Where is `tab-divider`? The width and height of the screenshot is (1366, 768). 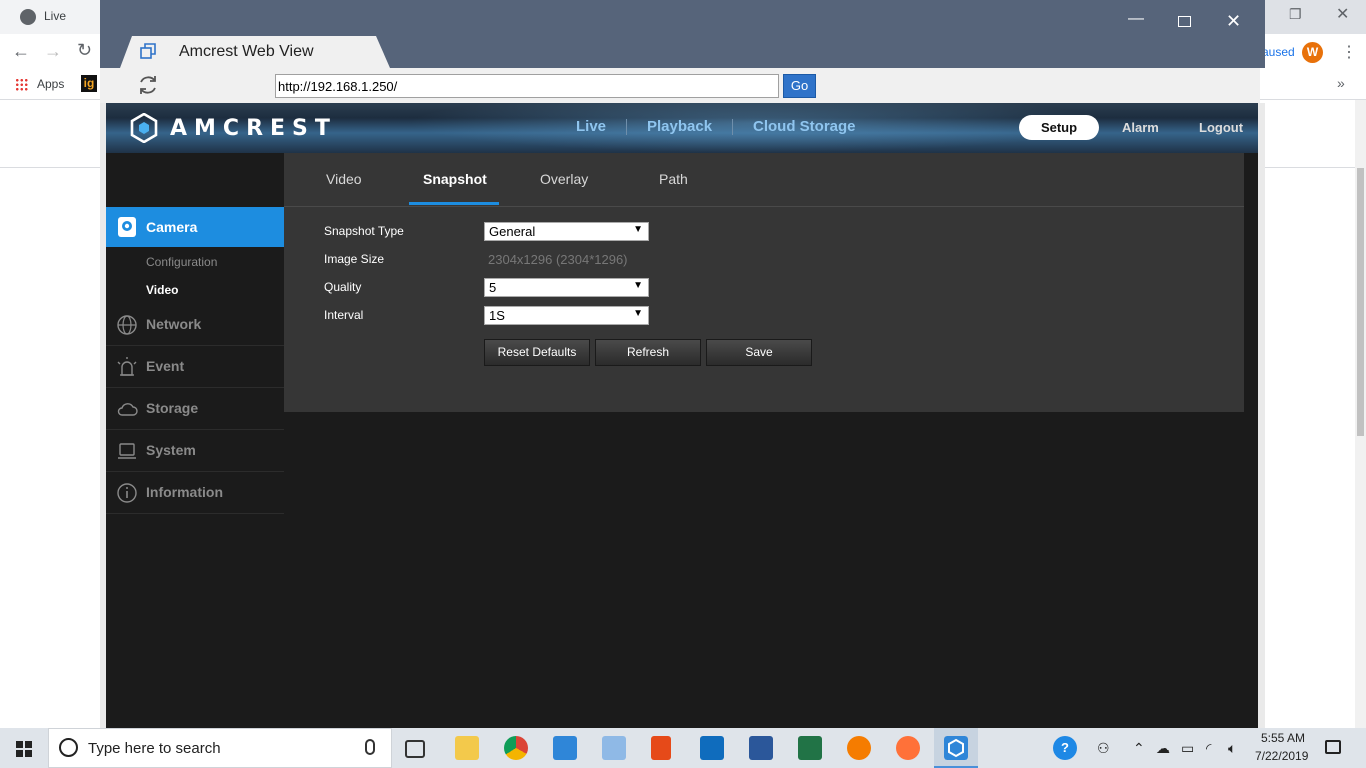
tab-divider is located at coordinates (764, 206).